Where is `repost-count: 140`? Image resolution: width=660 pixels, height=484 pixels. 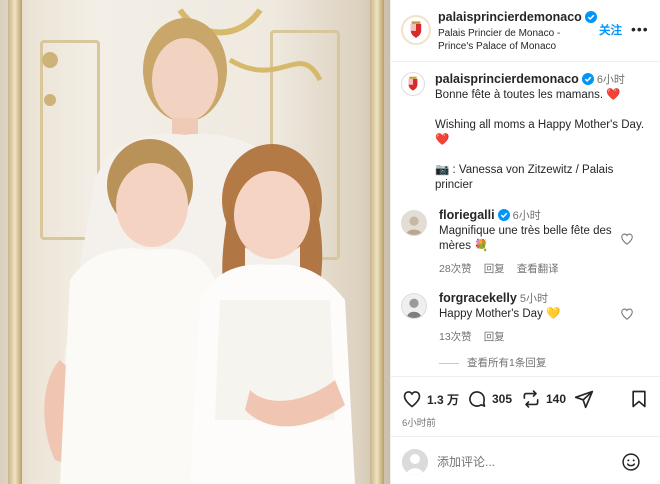
repost-count: 140 is located at coordinates (556, 399).